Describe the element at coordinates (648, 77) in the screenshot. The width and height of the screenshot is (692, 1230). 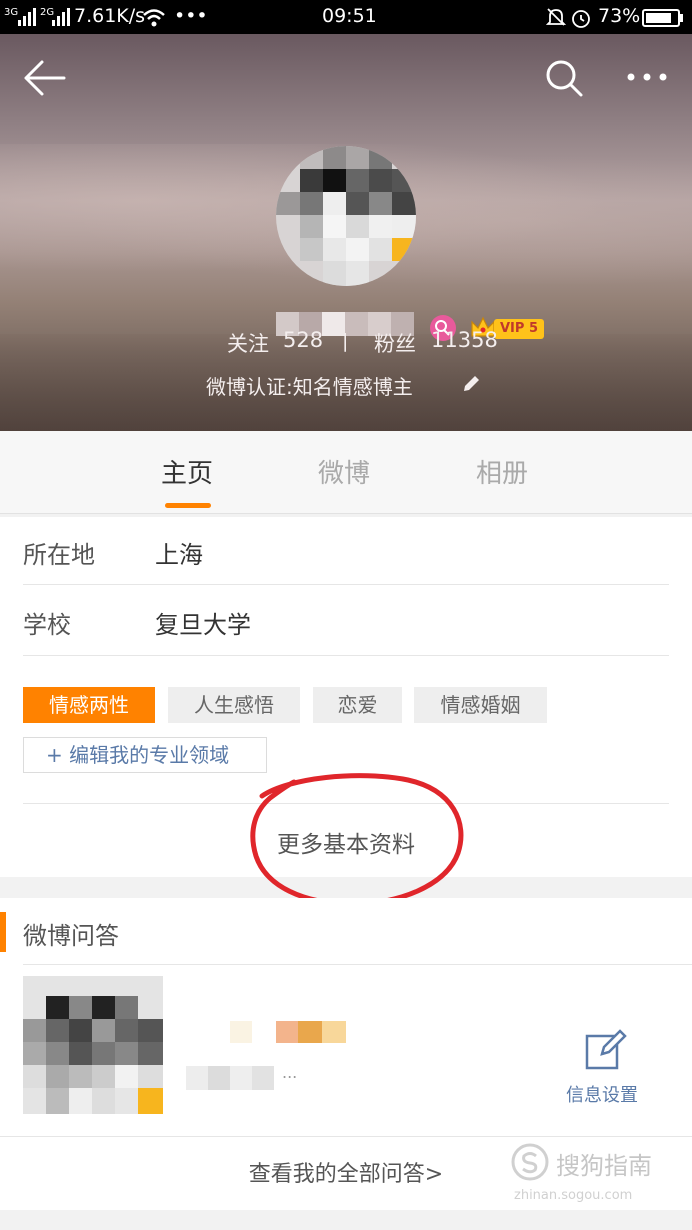
I see `more-options-icon` at that location.